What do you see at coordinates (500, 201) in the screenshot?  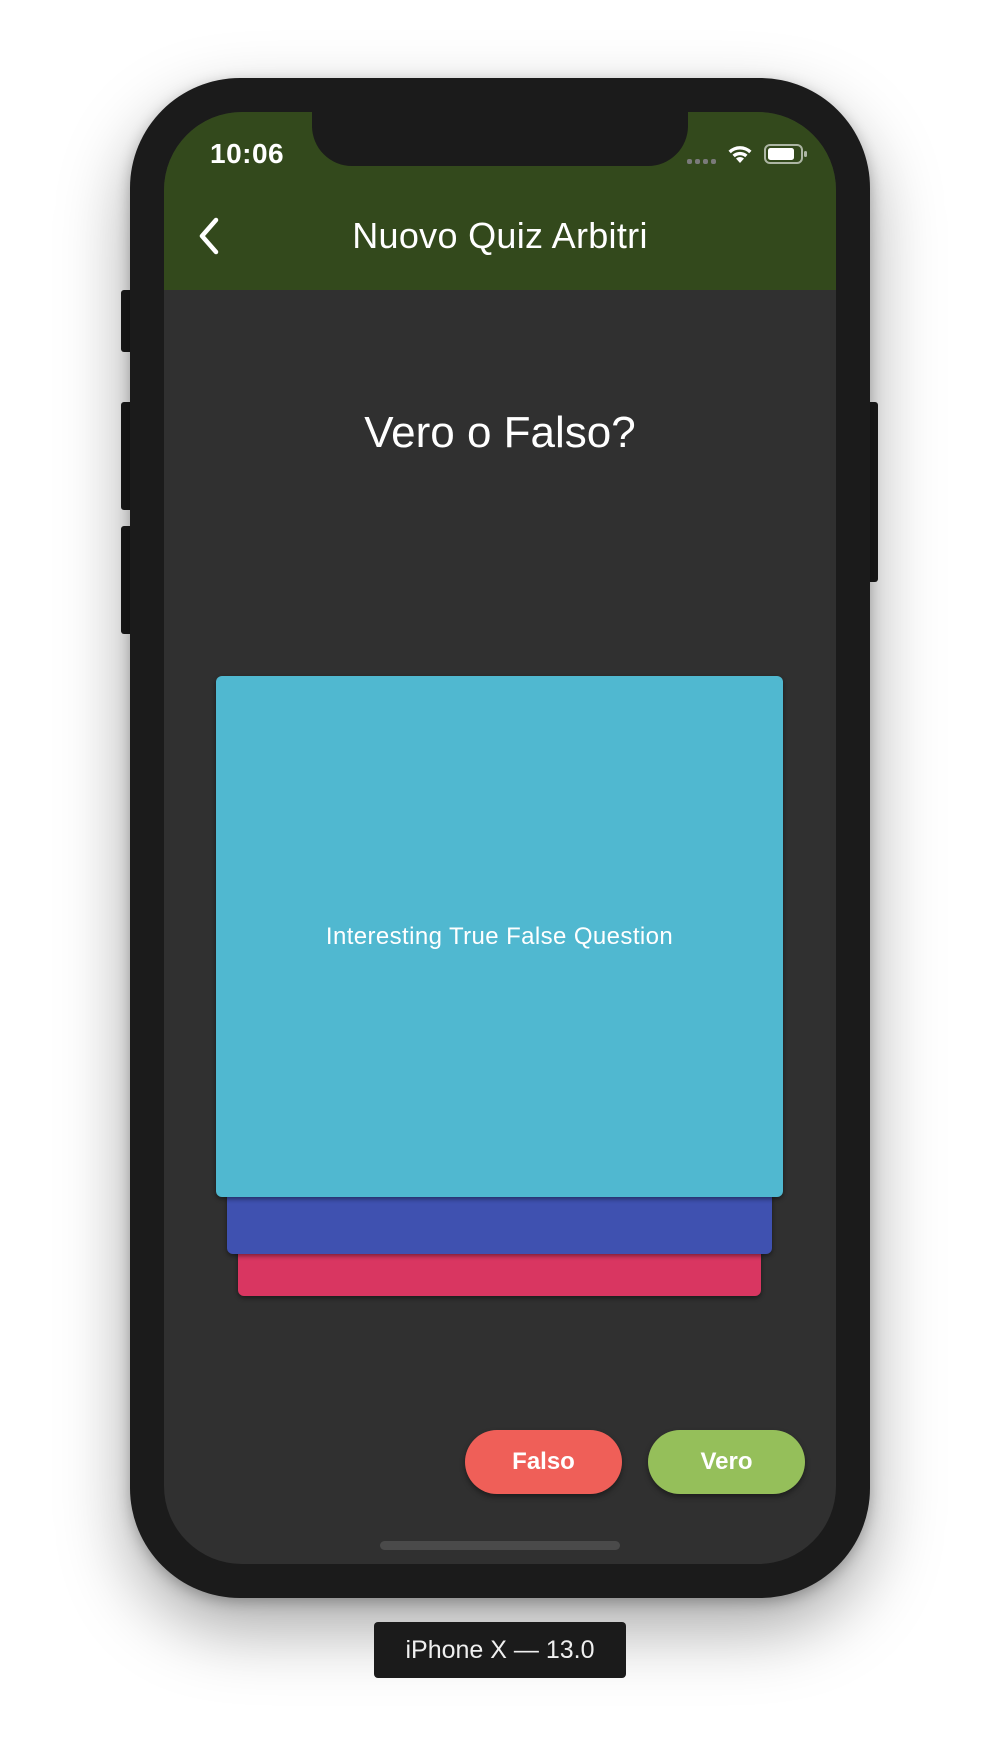 I see `app-bar: 10:06 Nuovo Quiz Arbitri` at bounding box center [500, 201].